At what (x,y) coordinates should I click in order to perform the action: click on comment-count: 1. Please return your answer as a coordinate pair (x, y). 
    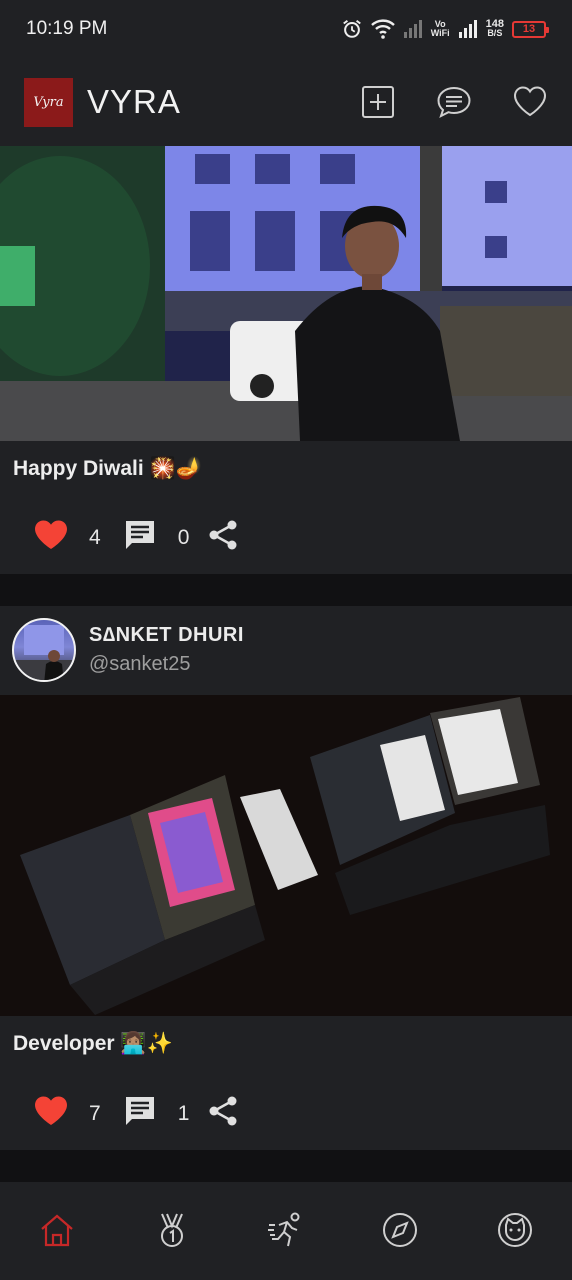
    Looking at the image, I should click on (183, 1113).